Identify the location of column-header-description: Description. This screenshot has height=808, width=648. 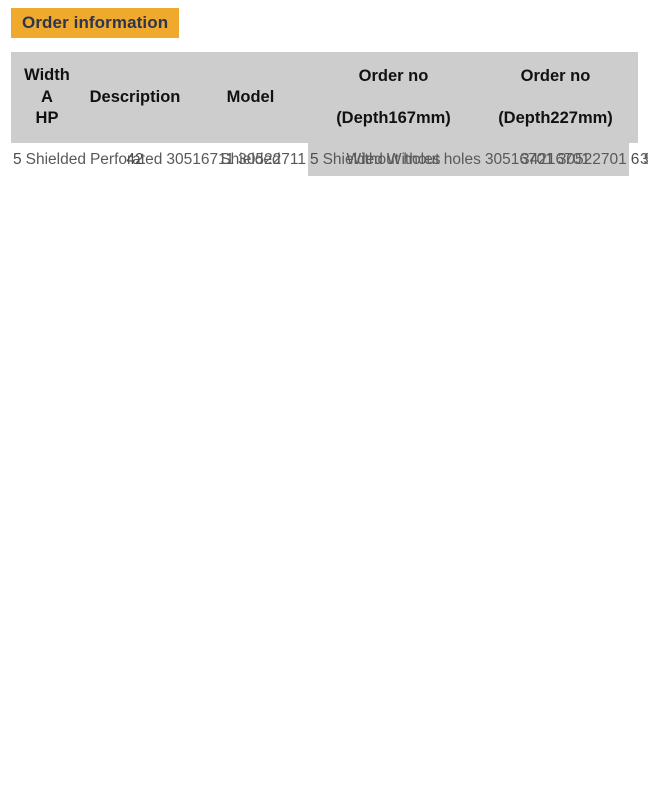
(135, 97).